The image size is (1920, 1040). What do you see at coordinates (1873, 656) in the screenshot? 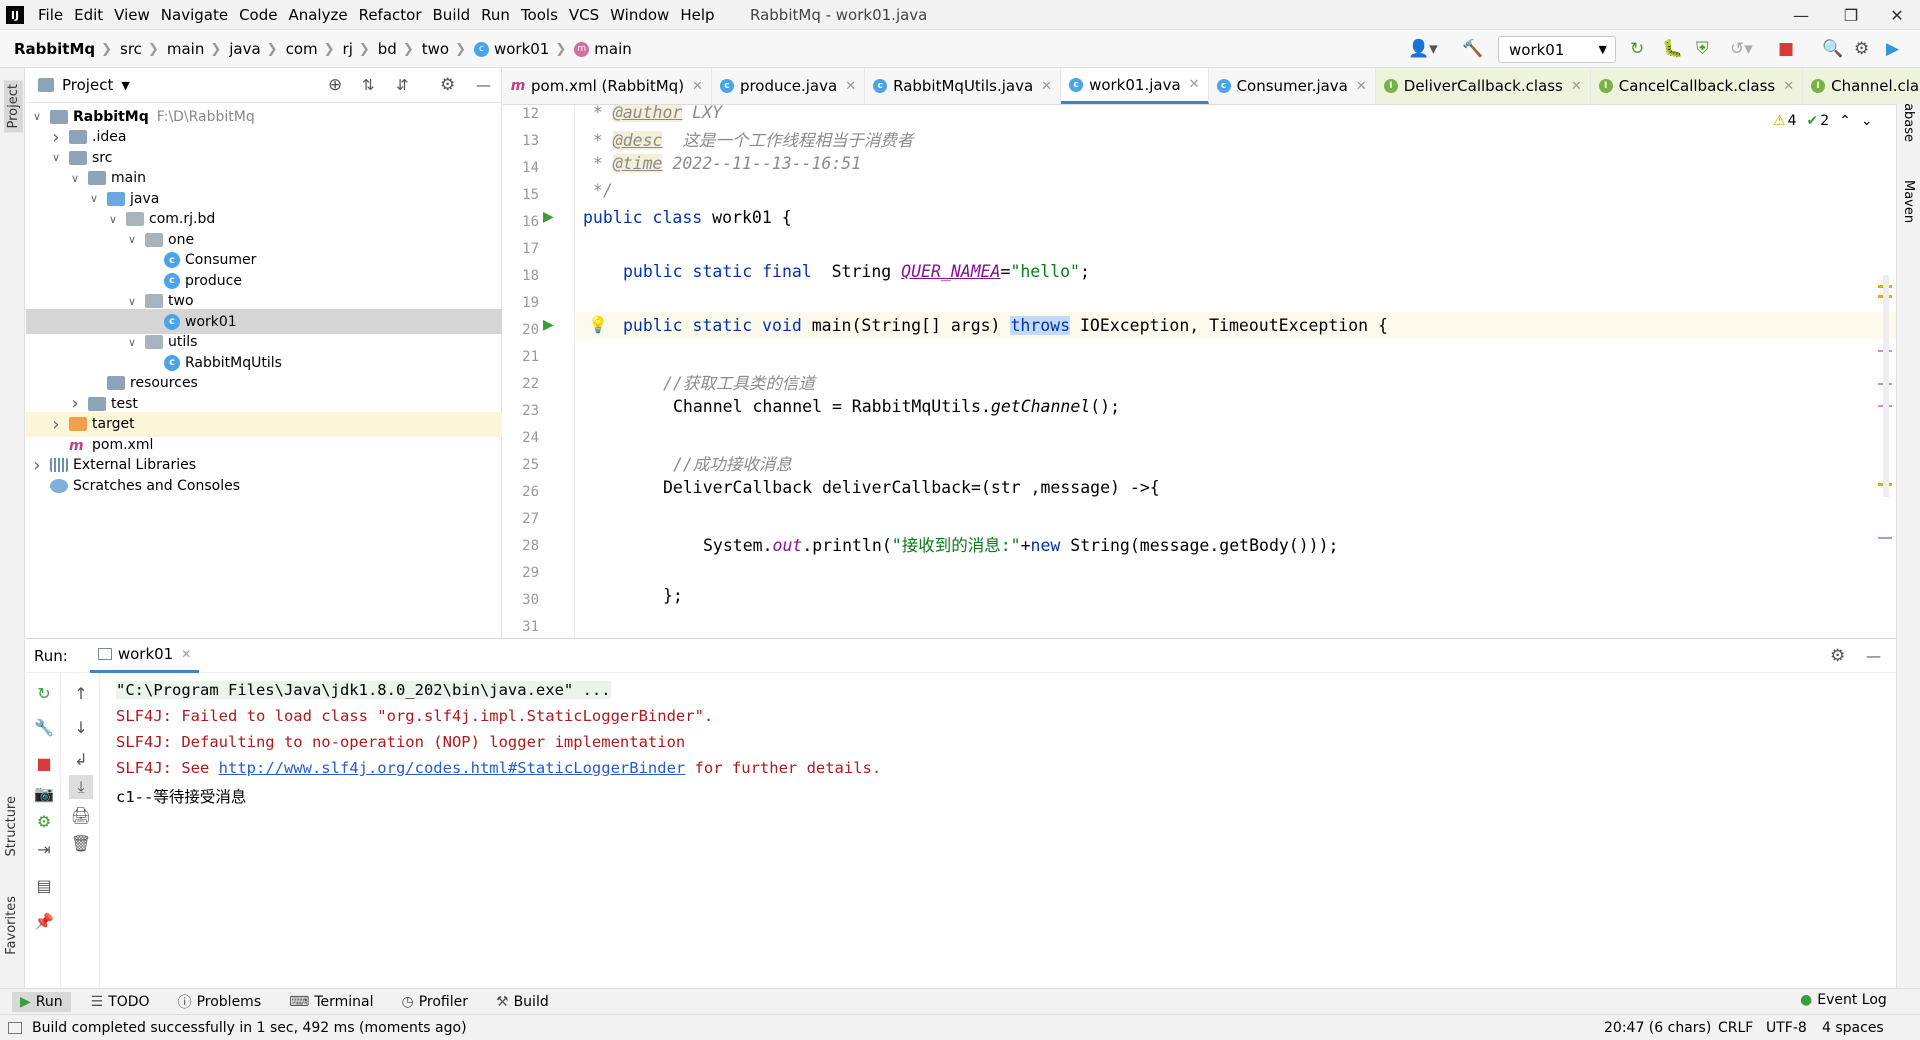
I see `hide-panel-icon: —` at bounding box center [1873, 656].